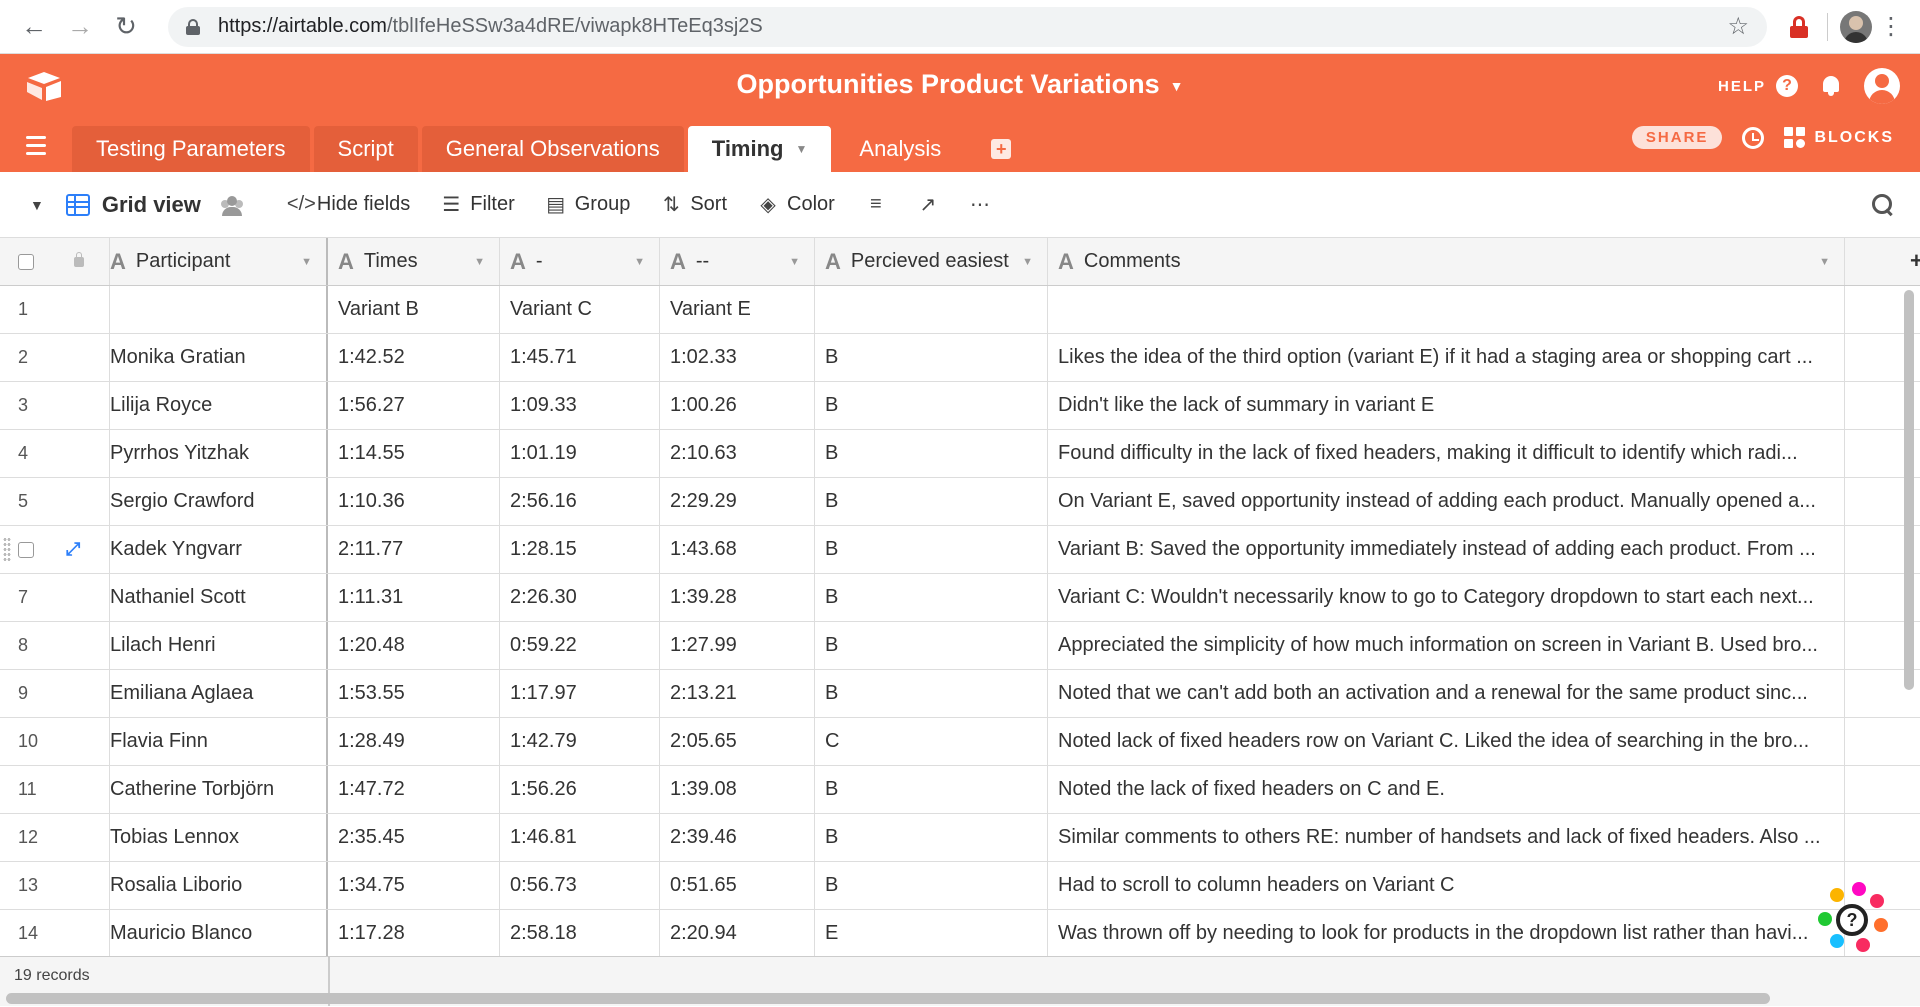 This screenshot has height=1007, width=1920. Describe the element at coordinates (365, 149) in the screenshot. I see `tab-script: Script` at that location.